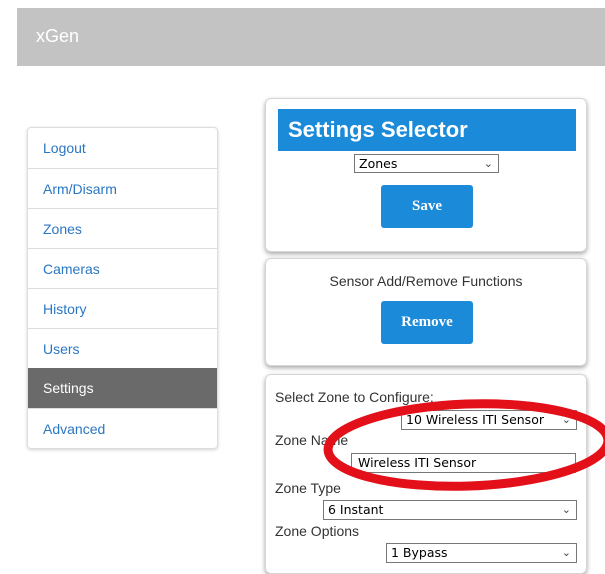 The width and height of the screenshot is (605, 574). I want to click on sidebar-item-history: History, so click(122, 308).